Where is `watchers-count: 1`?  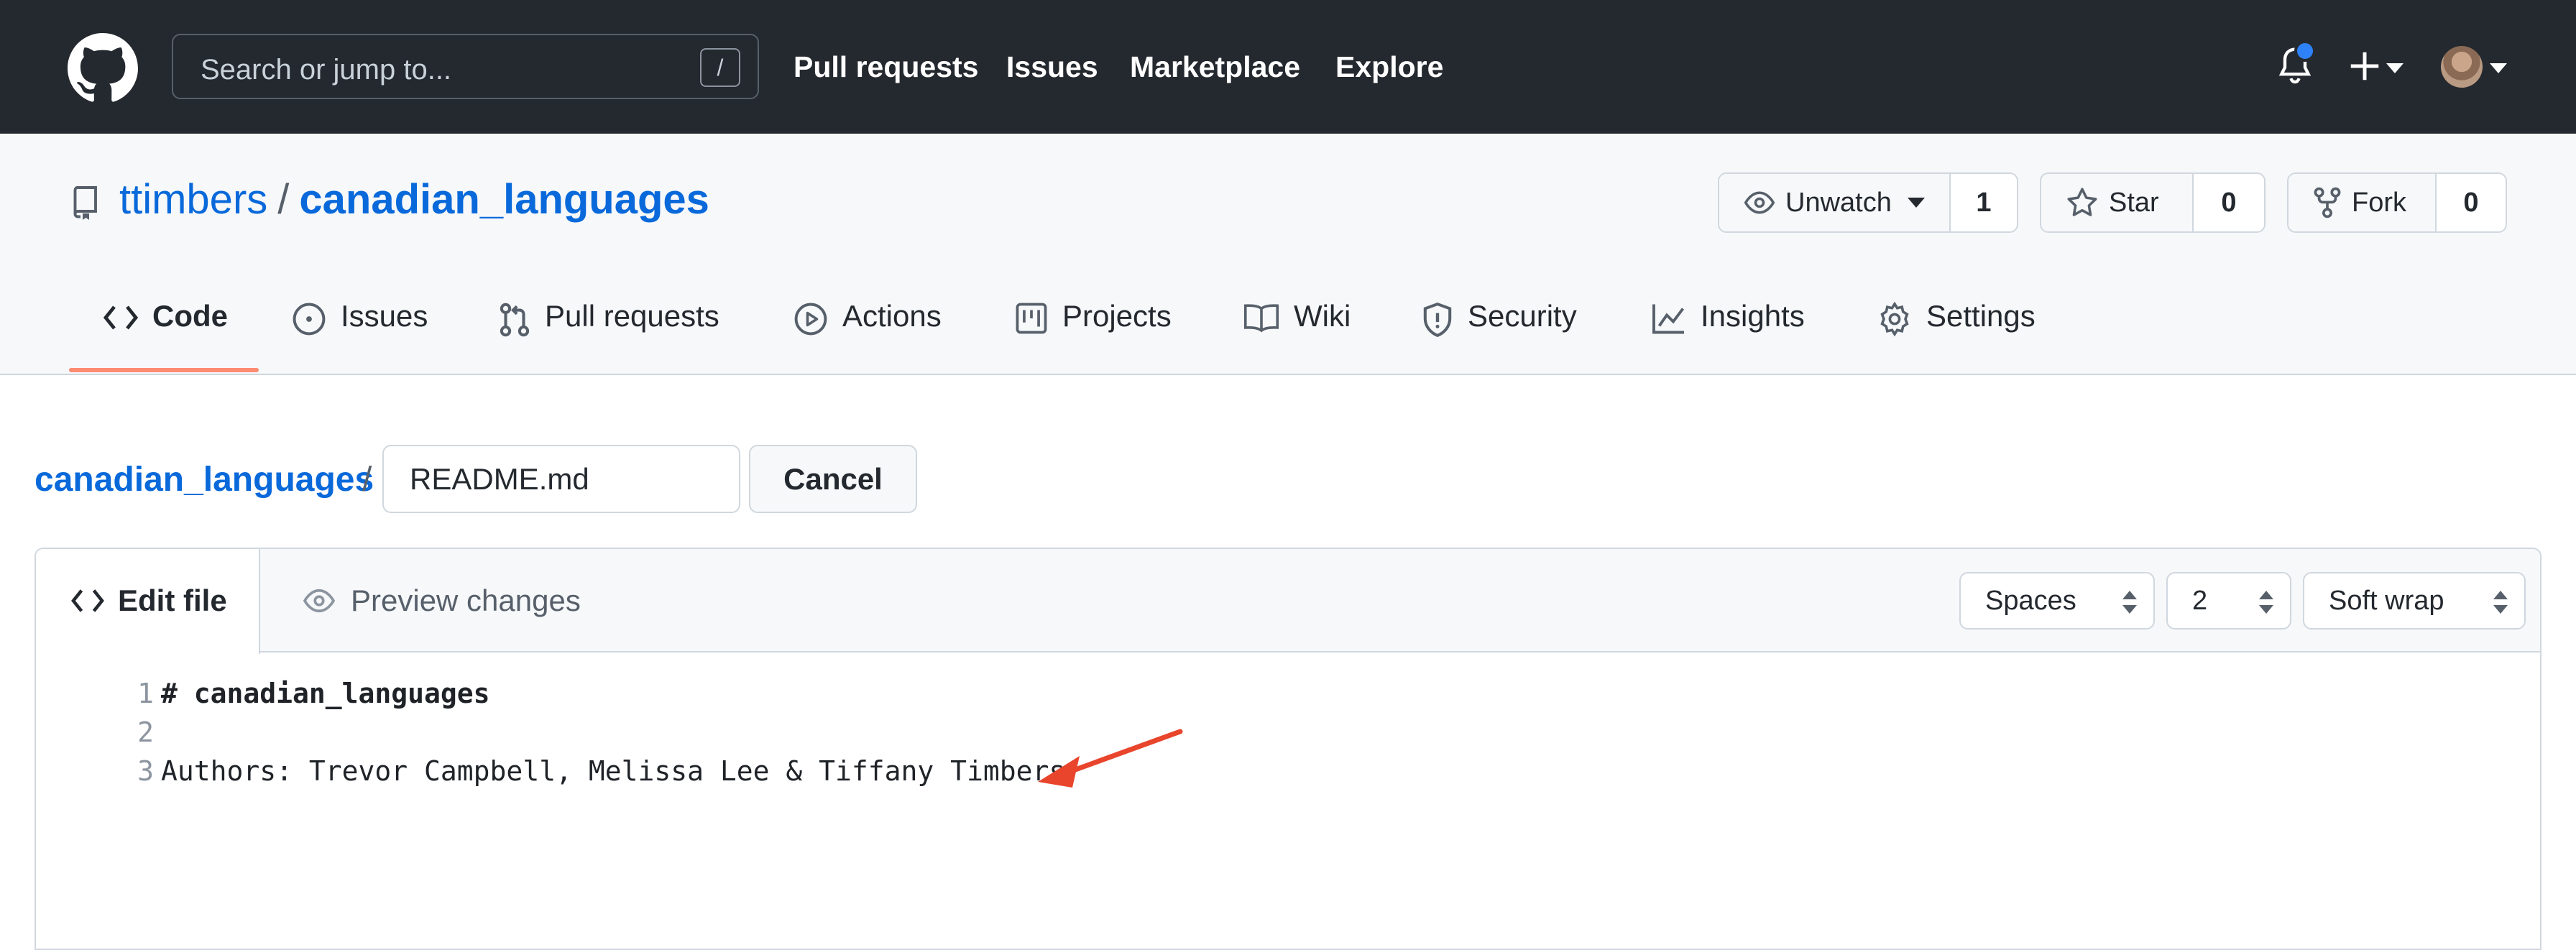
watchers-count: 1 is located at coordinates (1984, 202).